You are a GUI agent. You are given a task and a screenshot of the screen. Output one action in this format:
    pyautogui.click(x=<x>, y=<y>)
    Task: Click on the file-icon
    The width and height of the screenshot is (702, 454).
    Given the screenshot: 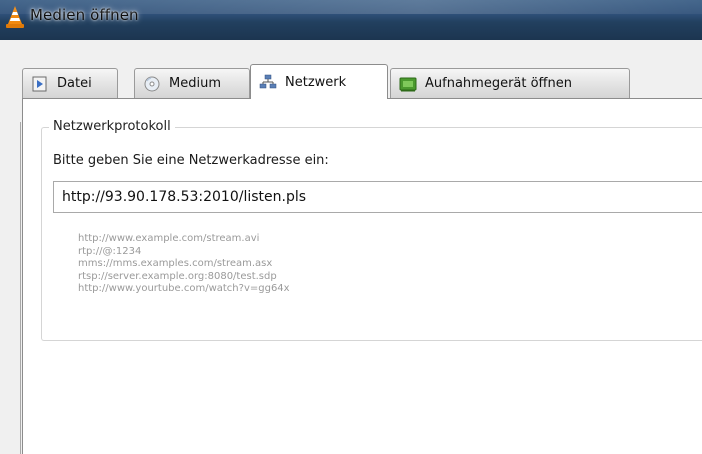 What is the action you would take?
    pyautogui.click(x=39, y=83)
    